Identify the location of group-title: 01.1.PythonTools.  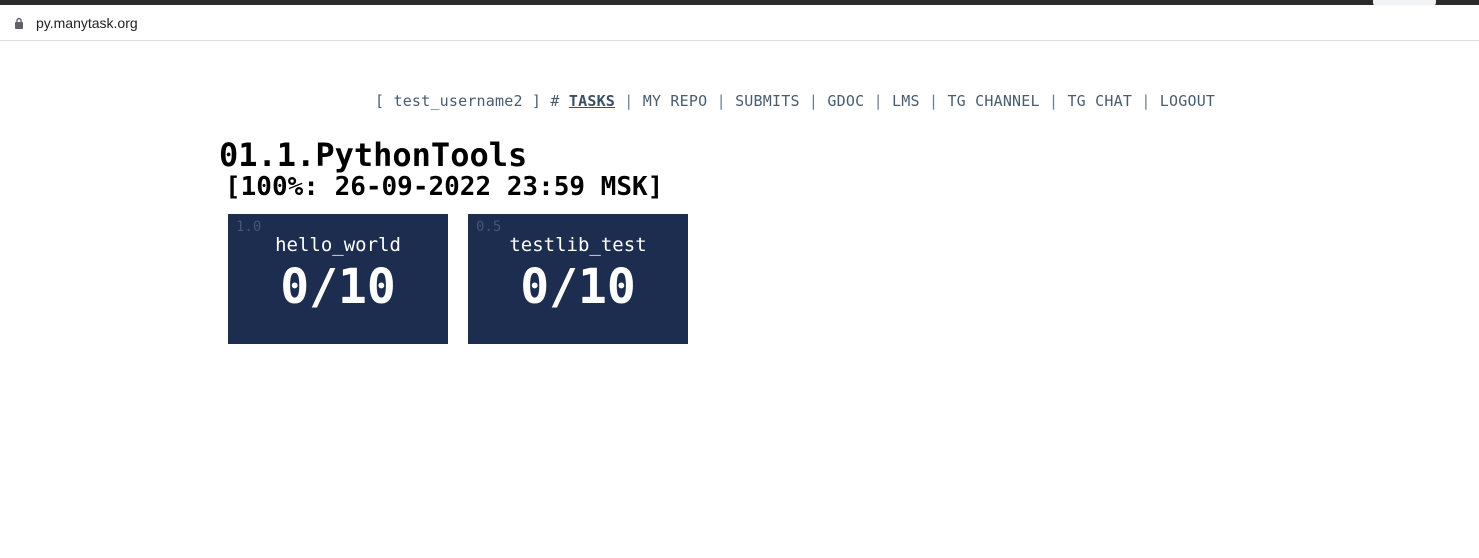
(373, 155).